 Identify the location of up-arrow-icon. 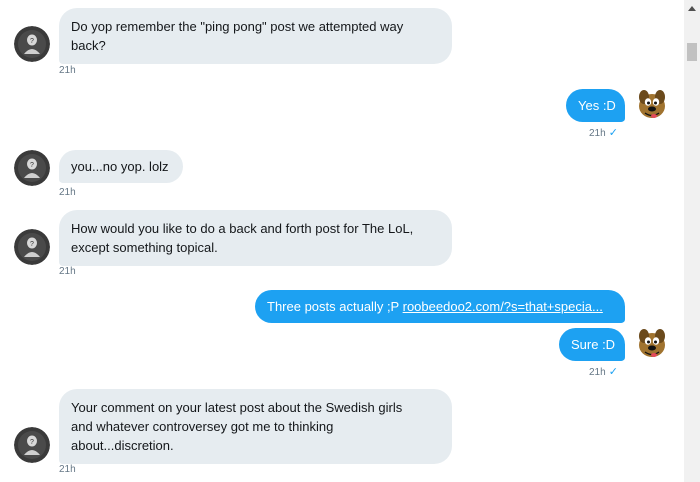
(692, 8).